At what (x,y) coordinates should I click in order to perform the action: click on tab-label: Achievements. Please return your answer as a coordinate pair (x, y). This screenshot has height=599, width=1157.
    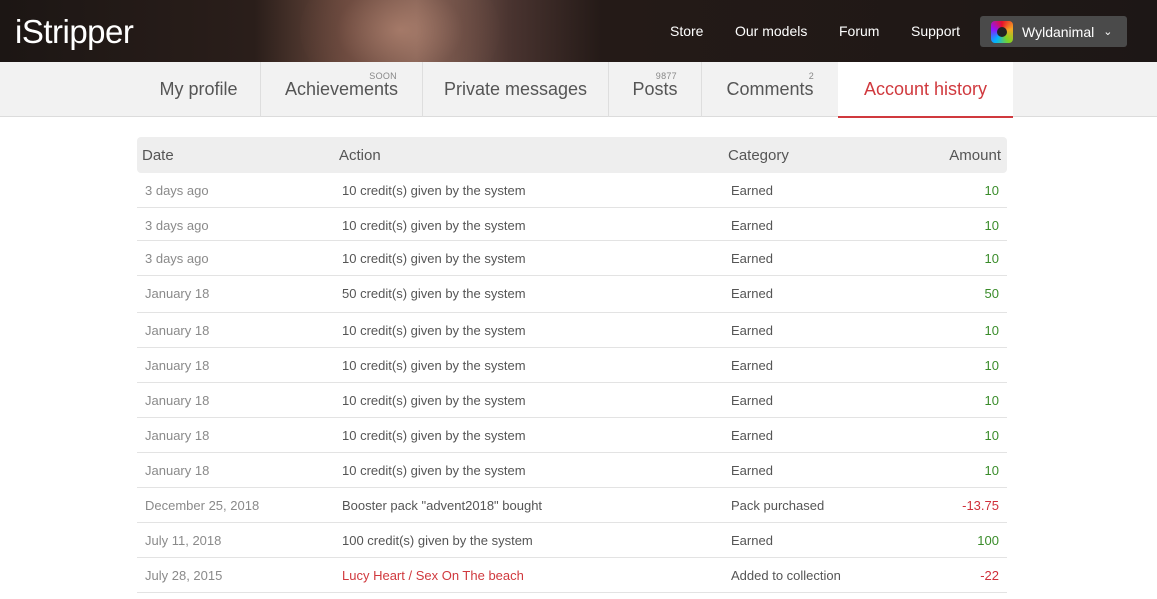
    Looking at the image, I should click on (341, 89).